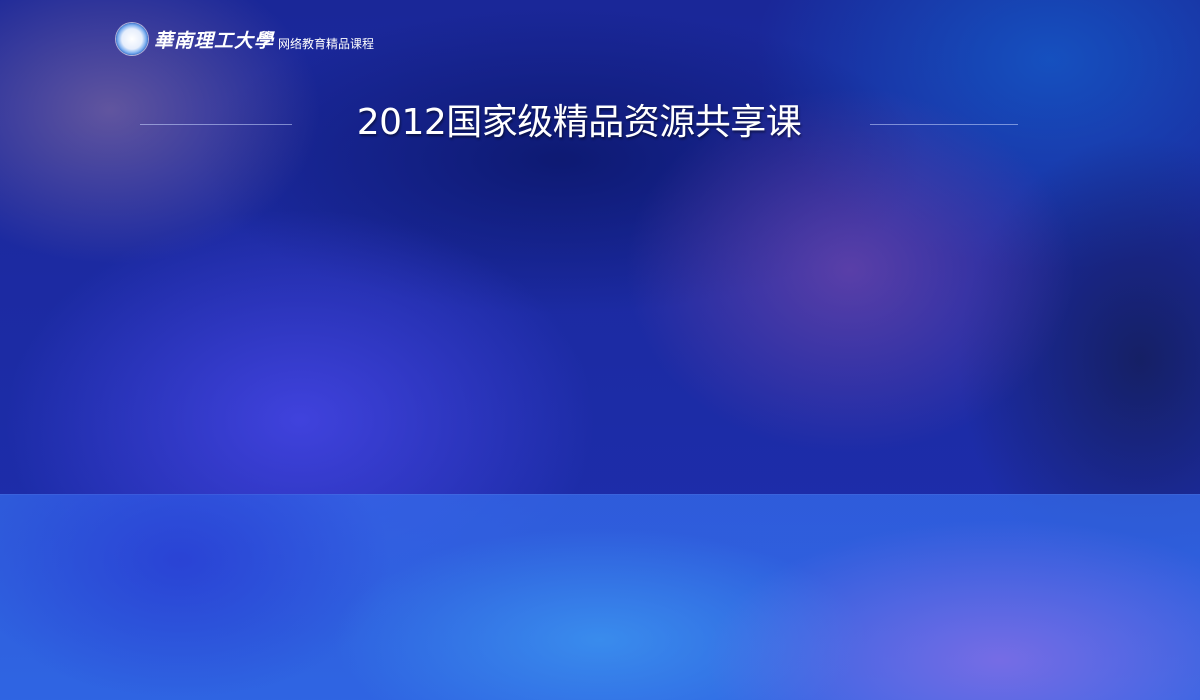 This screenshot has width=1200, height=700. Describe the element at coordinates (944, 124) in the screenshot. I see `title-divider-right` at that location.